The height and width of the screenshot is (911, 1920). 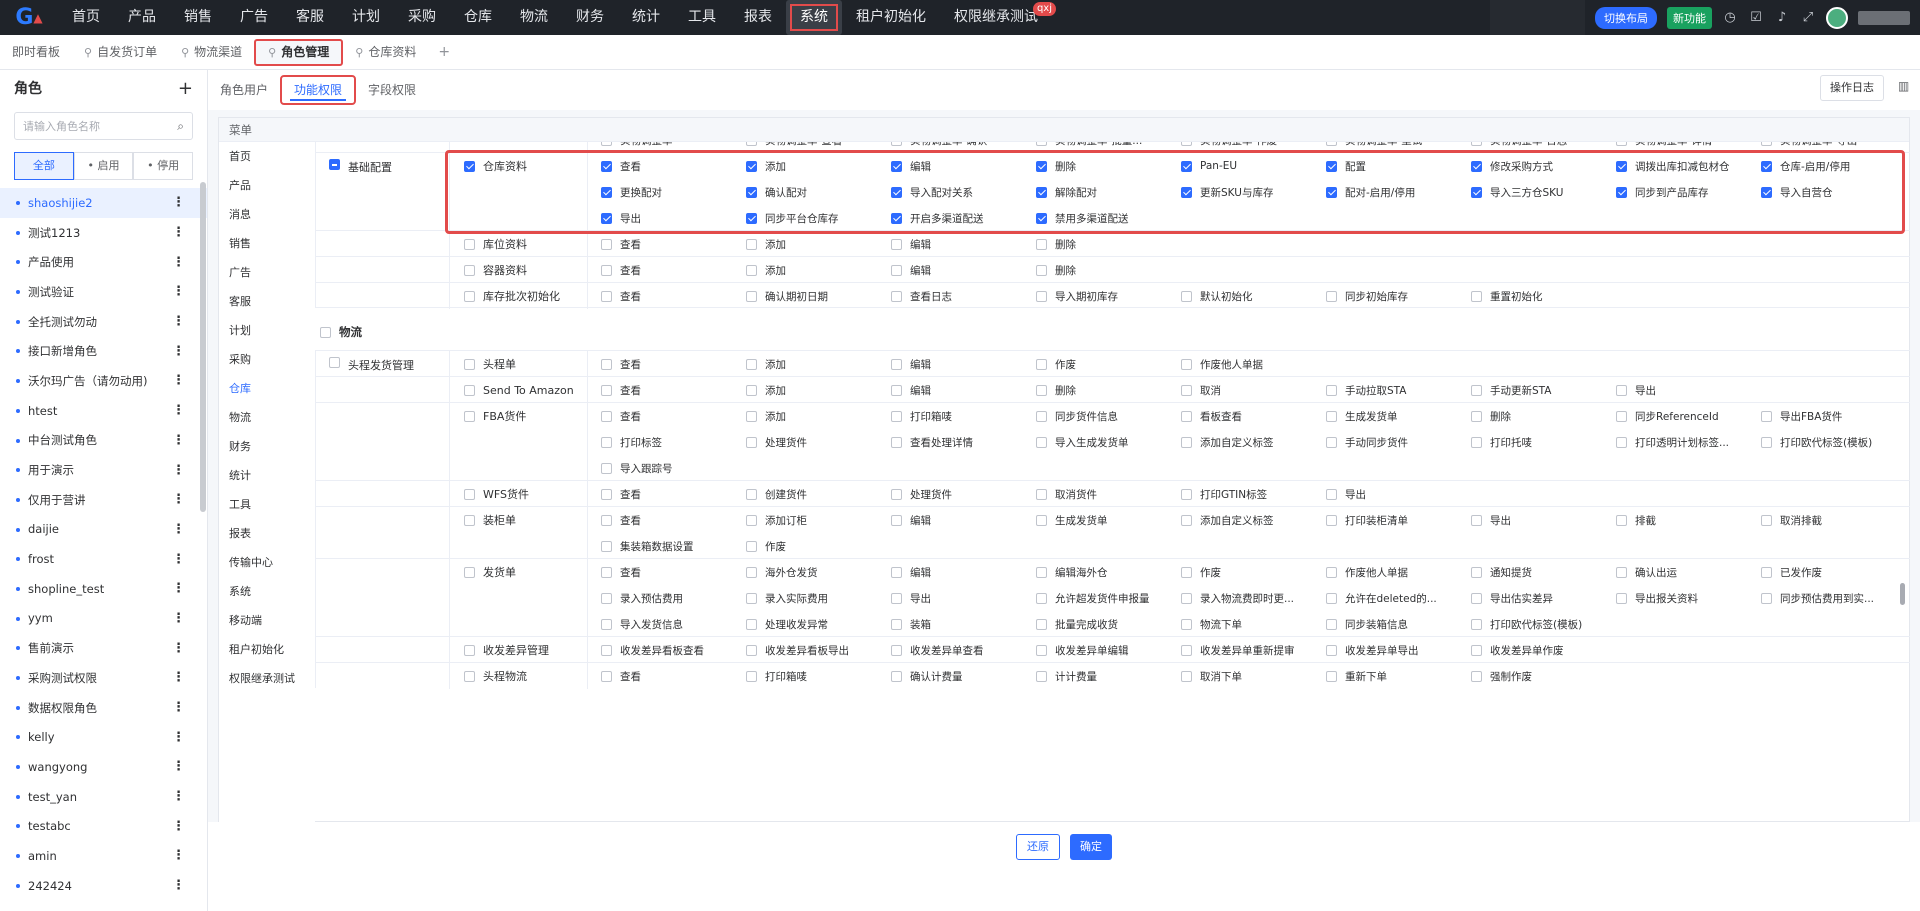 What do you see at coordinates (1905, 86) in the screenshot?
I see `columns-icon: ▥` at bounding box center [1905, 86].